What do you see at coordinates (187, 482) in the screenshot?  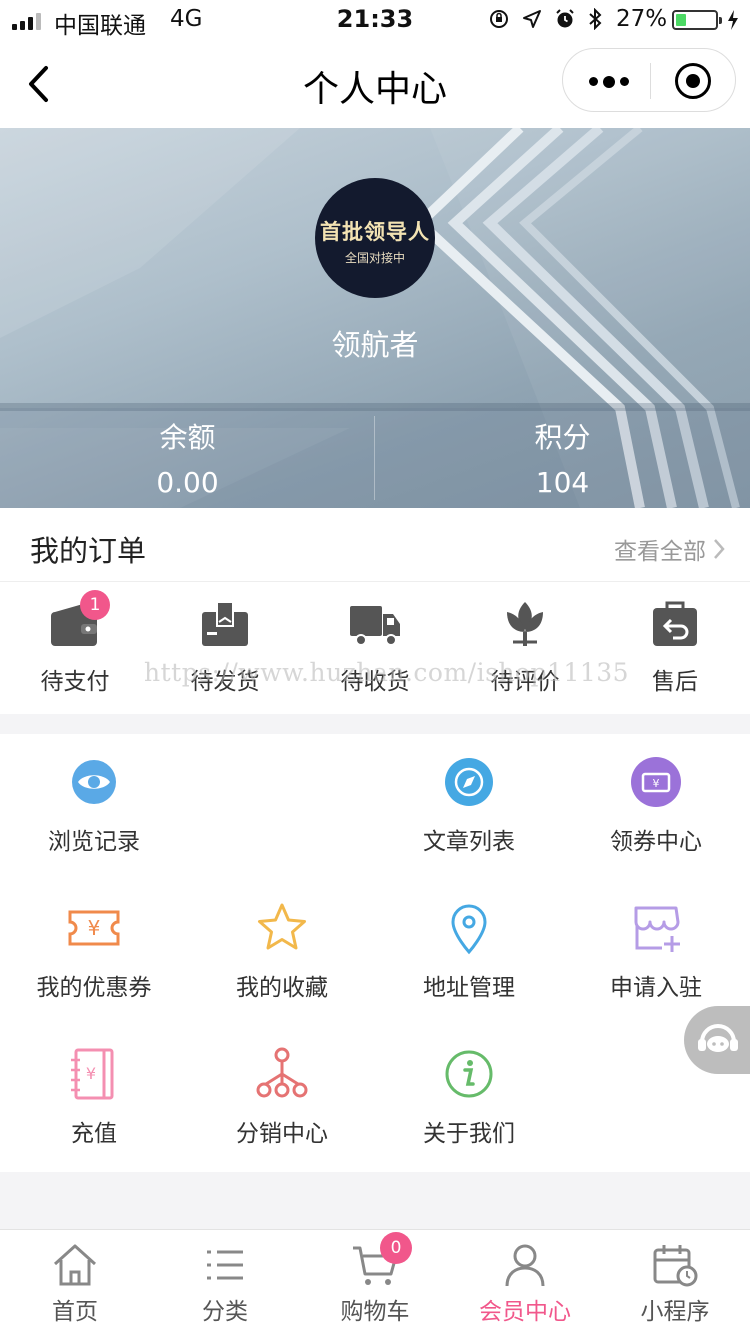 I see `balance-value: 0.00` at bounding box center [187, 482].